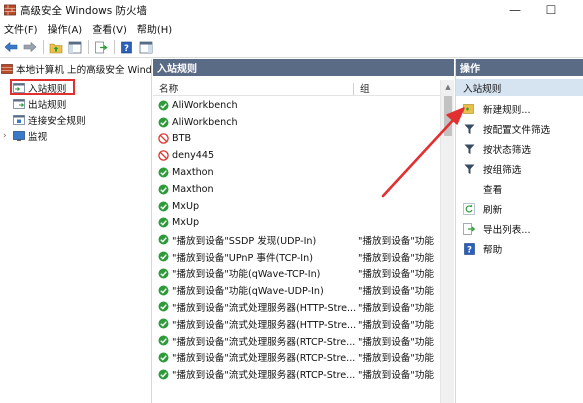 Image resolution: width=583 pixels, height=403 pixels. What do you see at coordinates (84, 70) in the screenshot?
I see `tree-root-label: 本地计算机 上的高级安全 Windows` at bounding box center [84, 70].